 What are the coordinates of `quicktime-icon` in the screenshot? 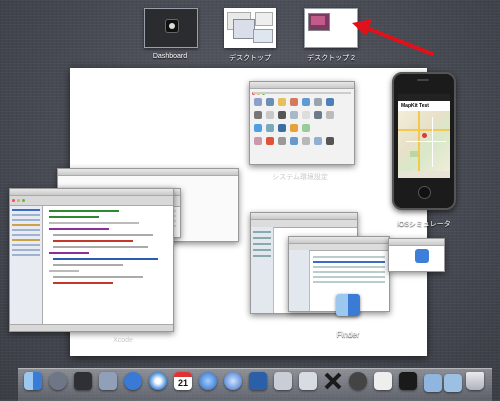 It's located at (233, 381).